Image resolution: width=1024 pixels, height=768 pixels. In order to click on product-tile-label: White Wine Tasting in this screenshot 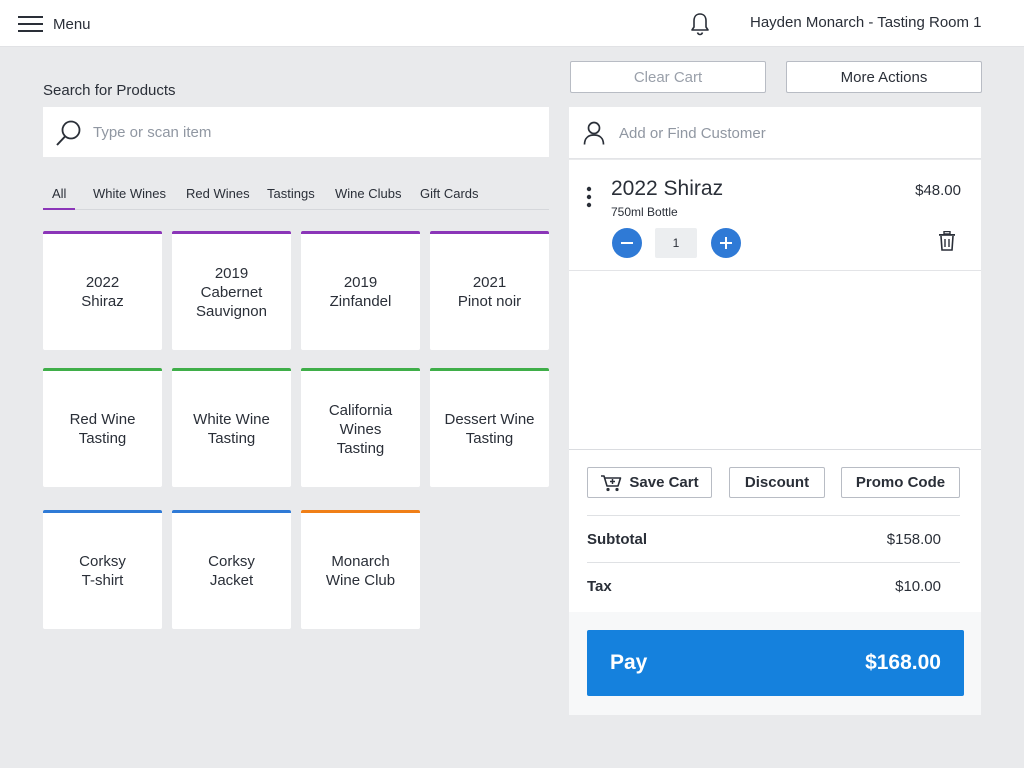, I will do `click(231, 429)`.